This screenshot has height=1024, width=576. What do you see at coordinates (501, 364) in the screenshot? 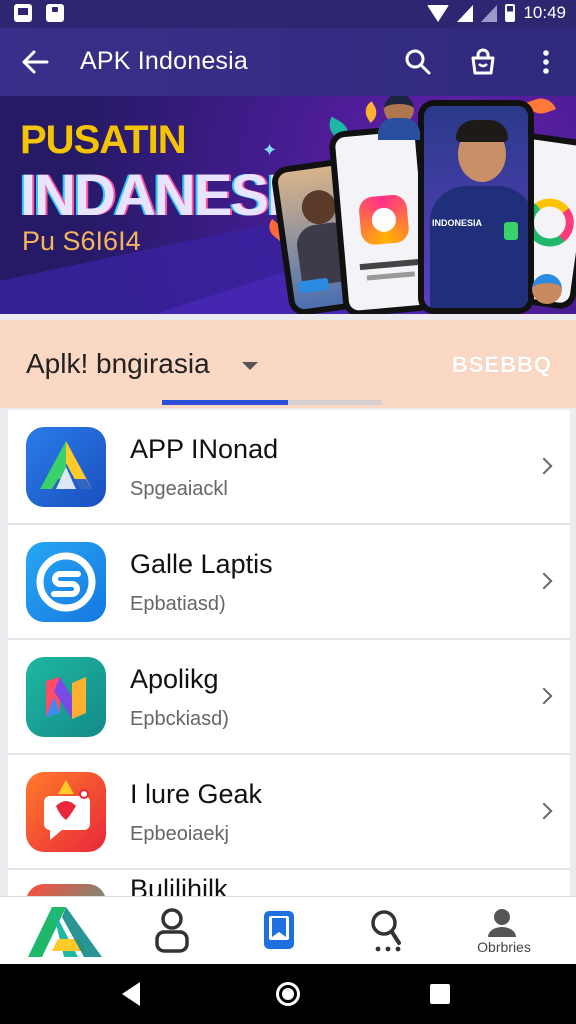
I see `category-code: BSEBBQ` at bounding box center [501, 364].